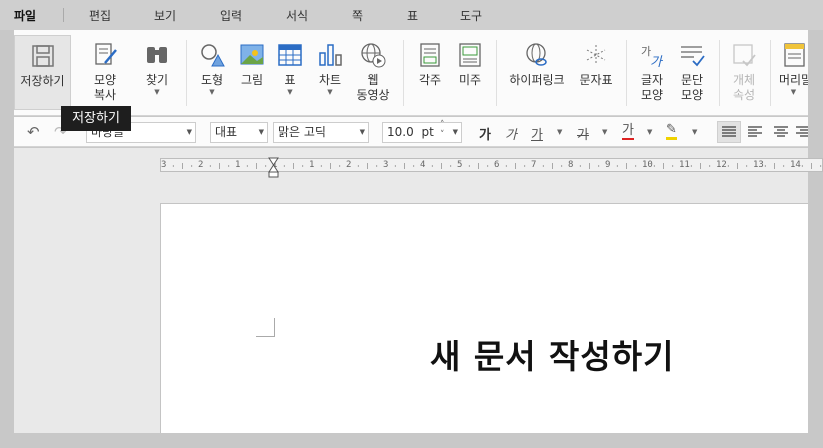 This screenshot has width=823, height=448. I want to click on table-button: 표 ▼, so click(290, 72).